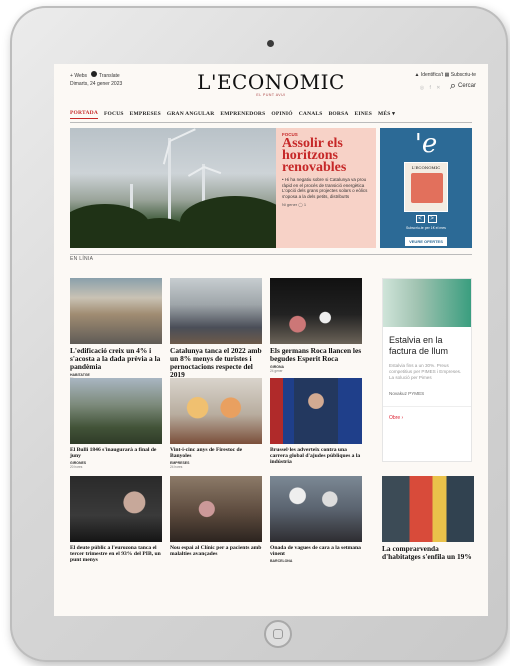 This screenshot has height=666, width=510. What do you see at coordinates (169, 182) in the screenshot?
I see `wind-turbine` at bounding box center [169, 182].